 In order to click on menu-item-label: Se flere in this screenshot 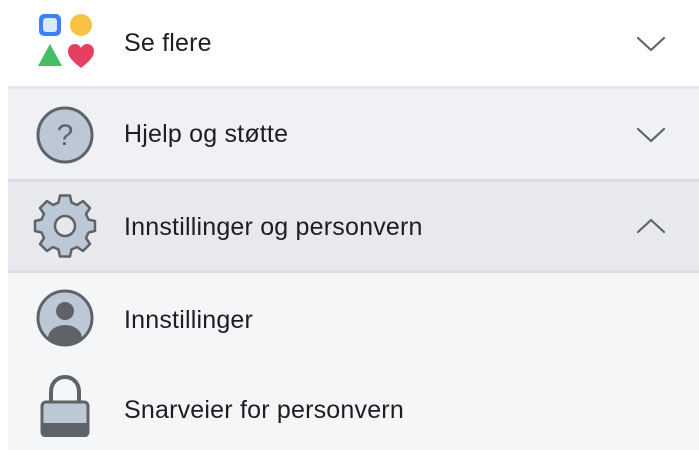, I will do `click(168, 43)`.